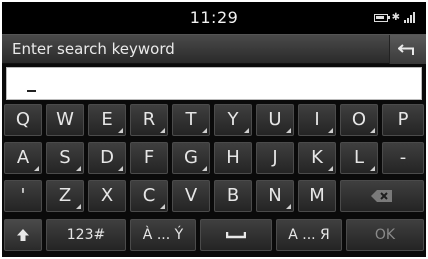  I want to click on key-x: X, so click(107, 196).